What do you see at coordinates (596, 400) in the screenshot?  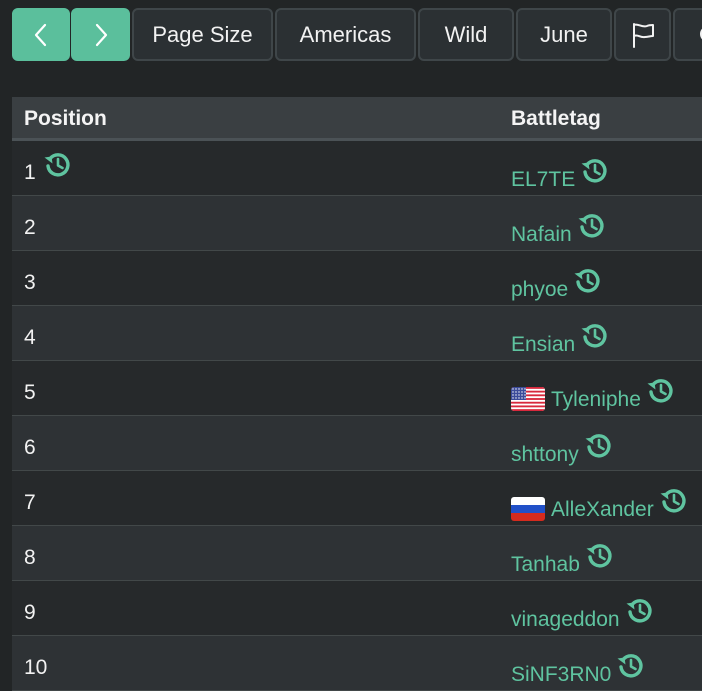 I see `battletag-link: Tyleniphe` at bounding box center [596, 400].